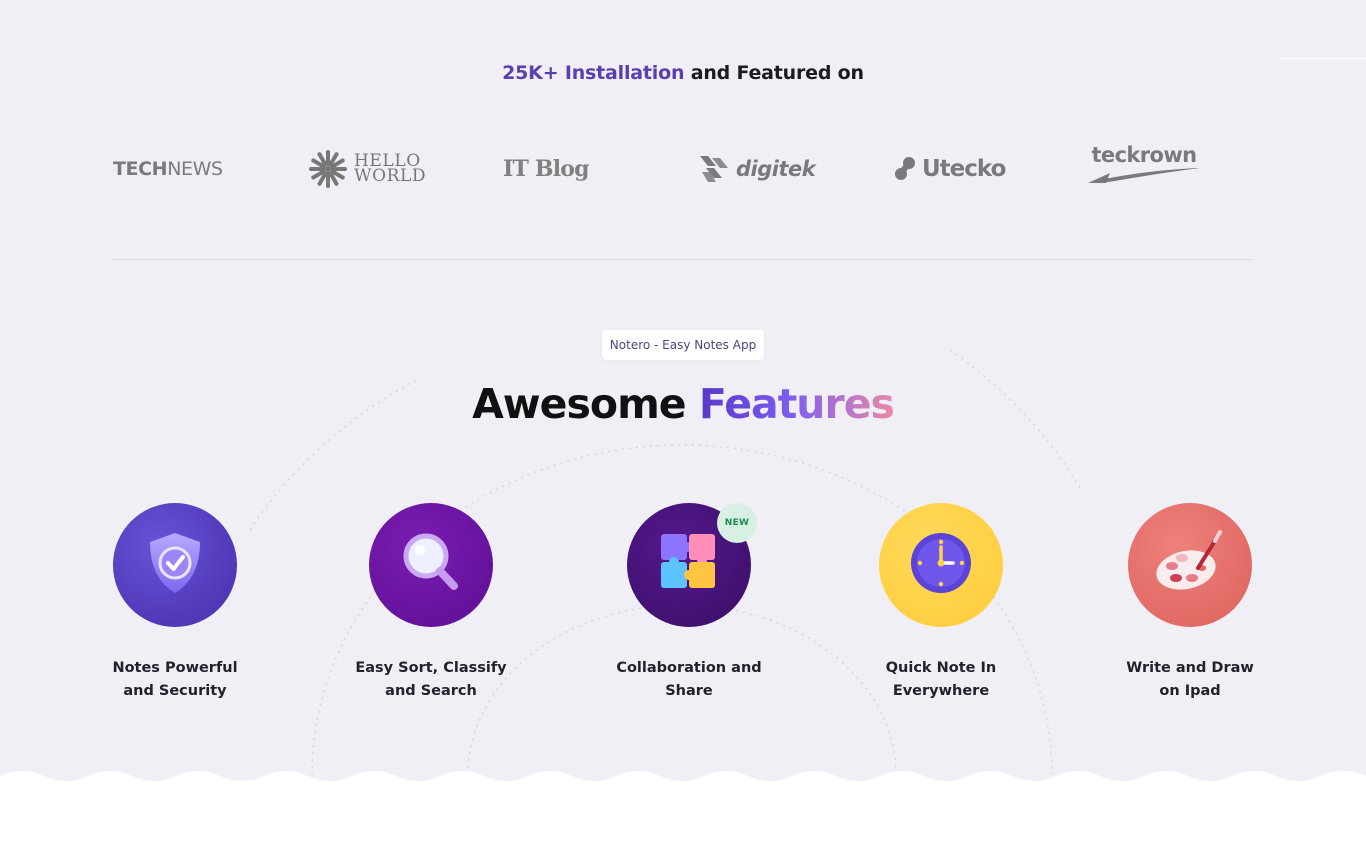 The image size is (1366, 842). What do you see at coordinates (737, 523) in the screenshot?
I see `new-badge: NEW` at bounding box center [737, 523].